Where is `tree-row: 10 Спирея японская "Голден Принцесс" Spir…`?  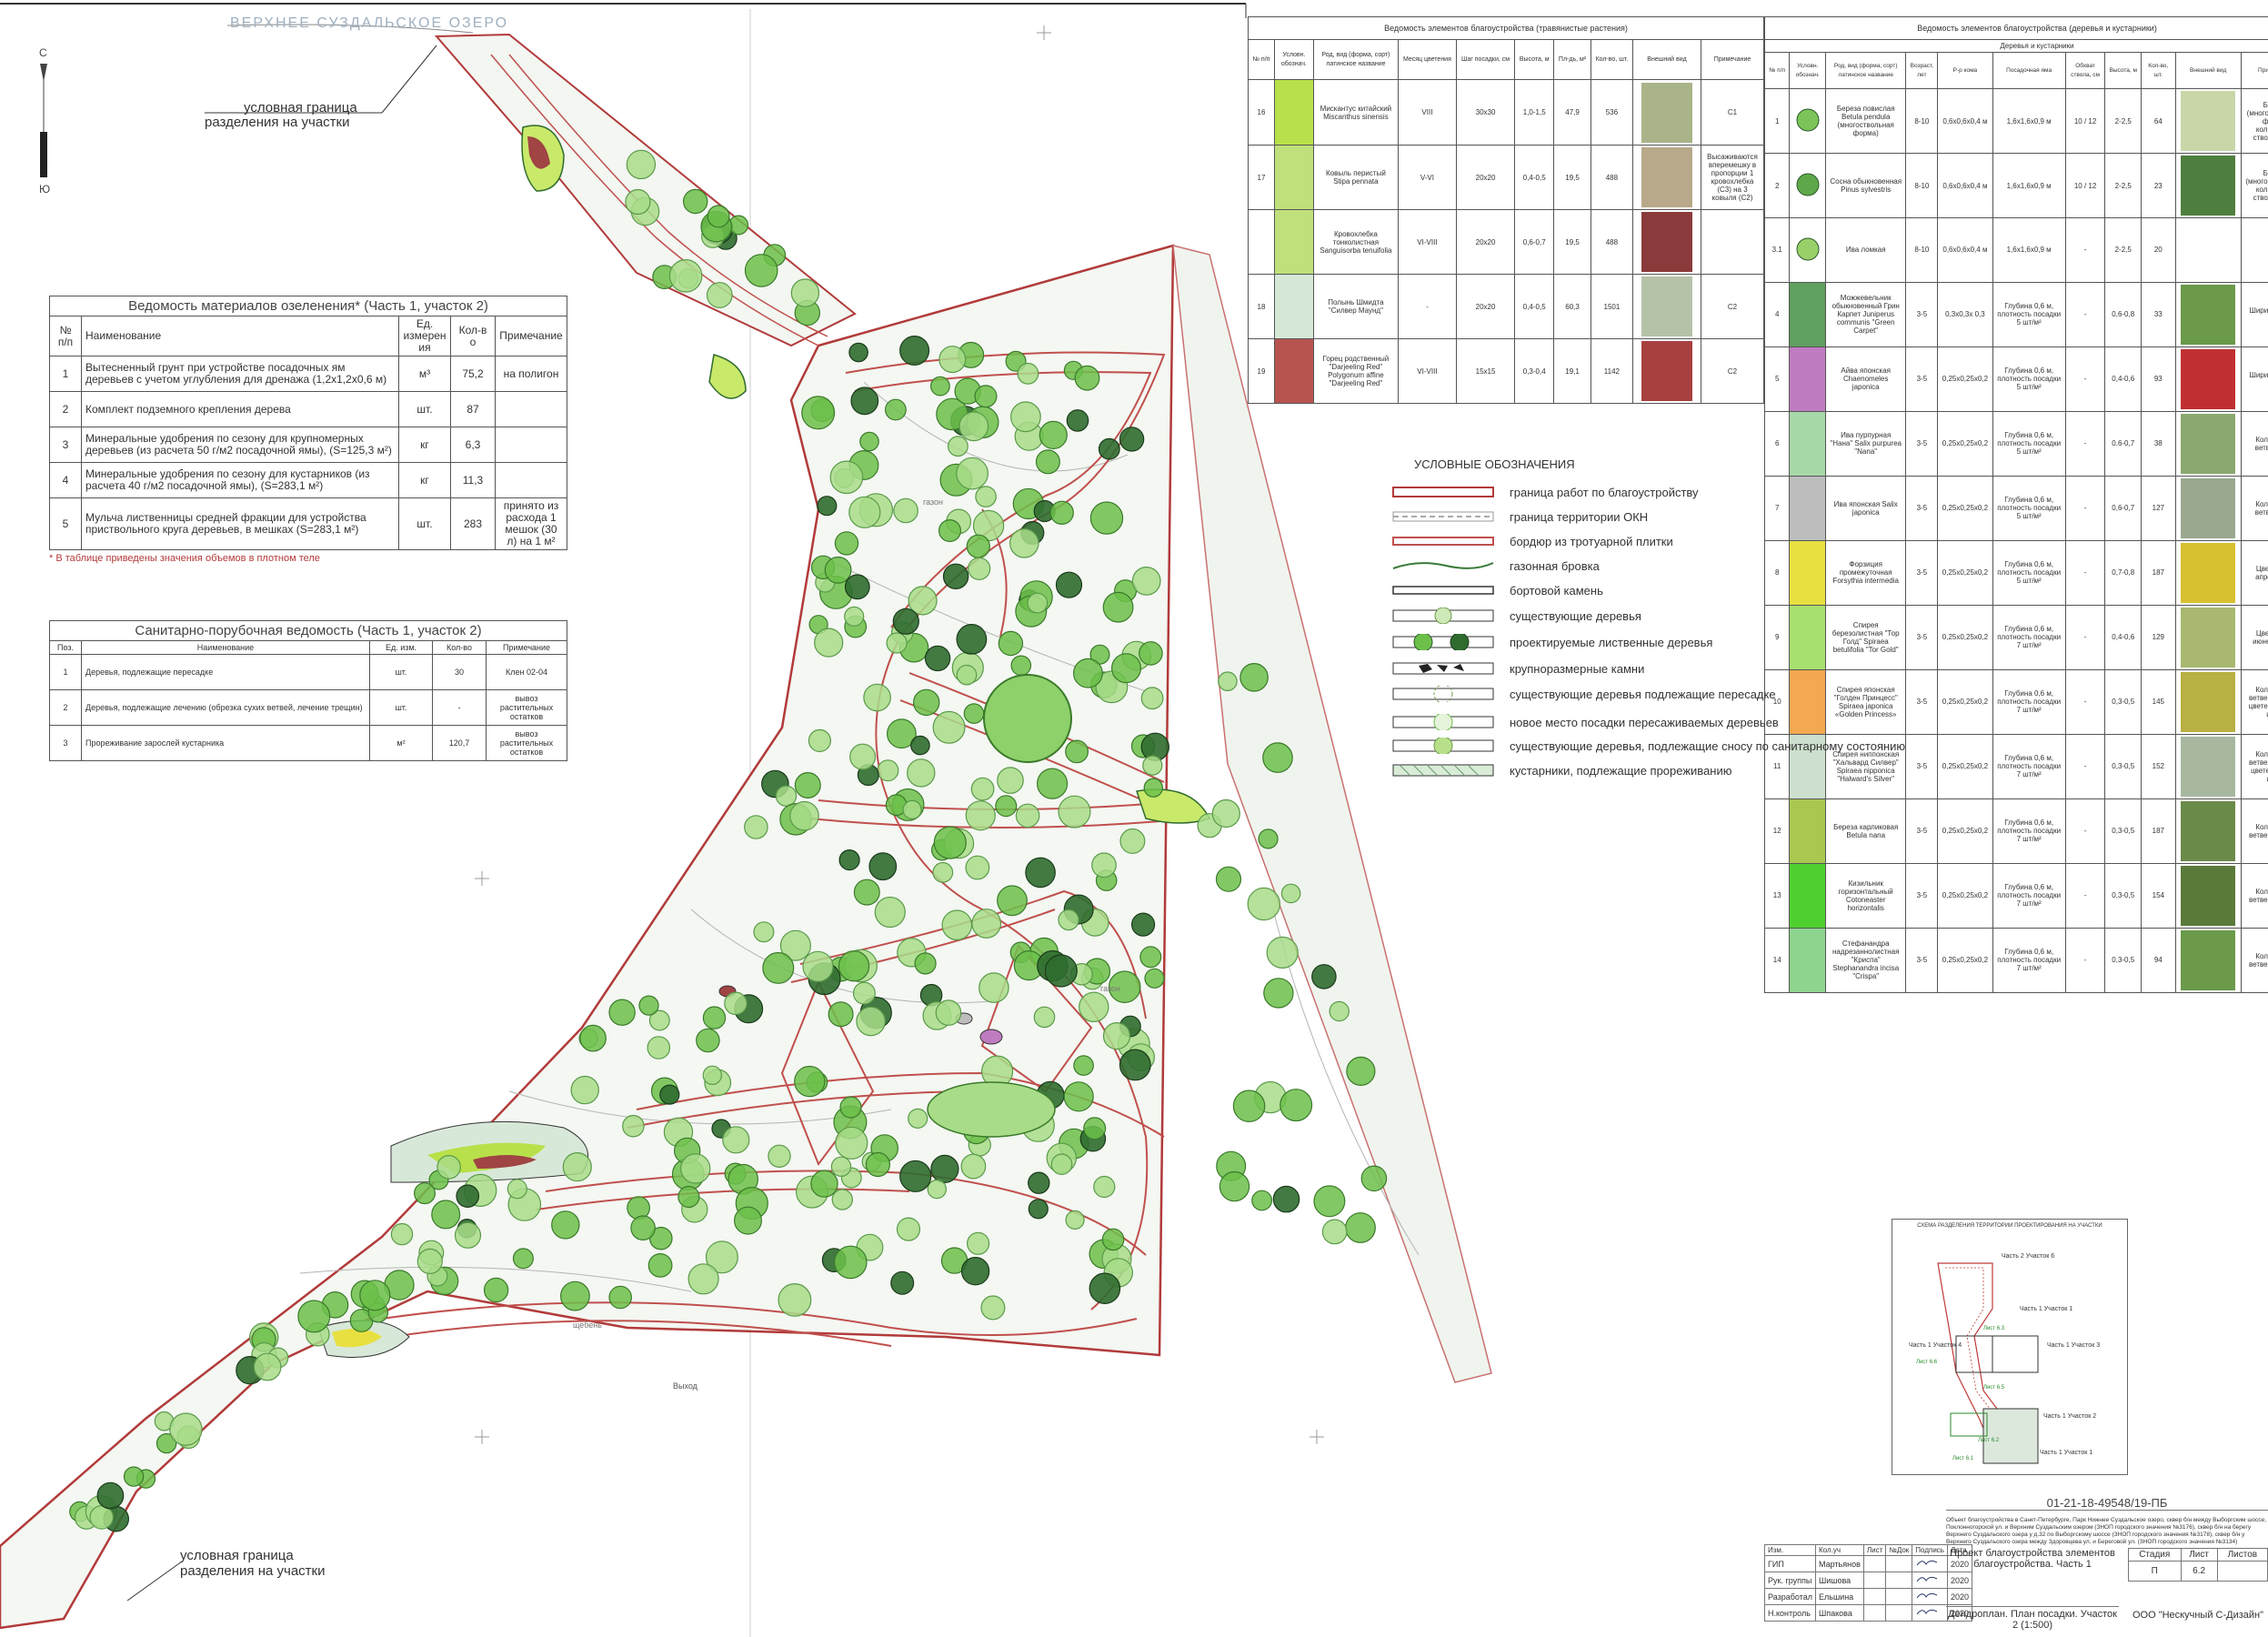
tree-row: 10 Спирея японская "Голден Принцесс" Spir… is located at coordinates (2015, 701).